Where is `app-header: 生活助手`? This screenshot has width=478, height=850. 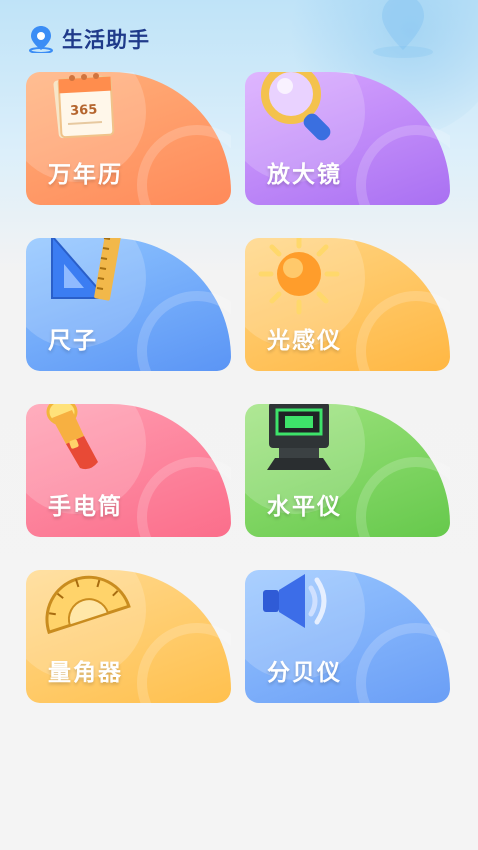
app-header: 生活助手 is located at coordinates (89, 39).